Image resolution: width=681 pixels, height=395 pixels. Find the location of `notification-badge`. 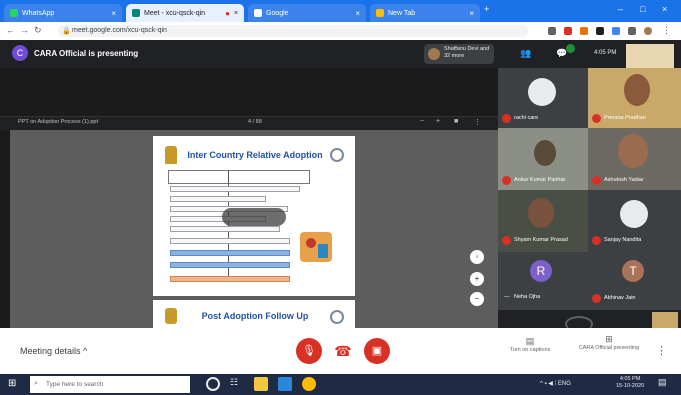

notification-badge is located at coordinates (570, 48).